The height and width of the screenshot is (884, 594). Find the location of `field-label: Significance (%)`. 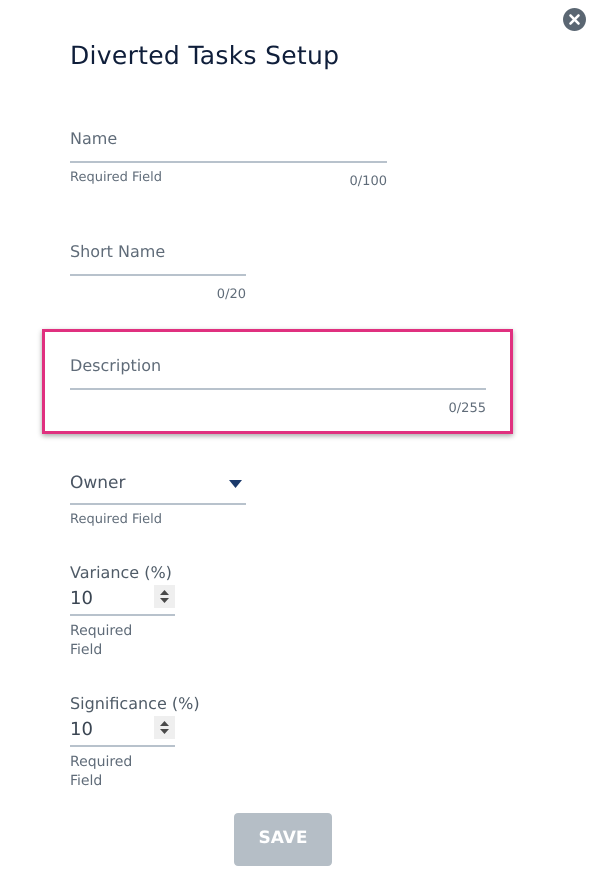

field-label: Significance (%) is located at coordinates (135, 704).